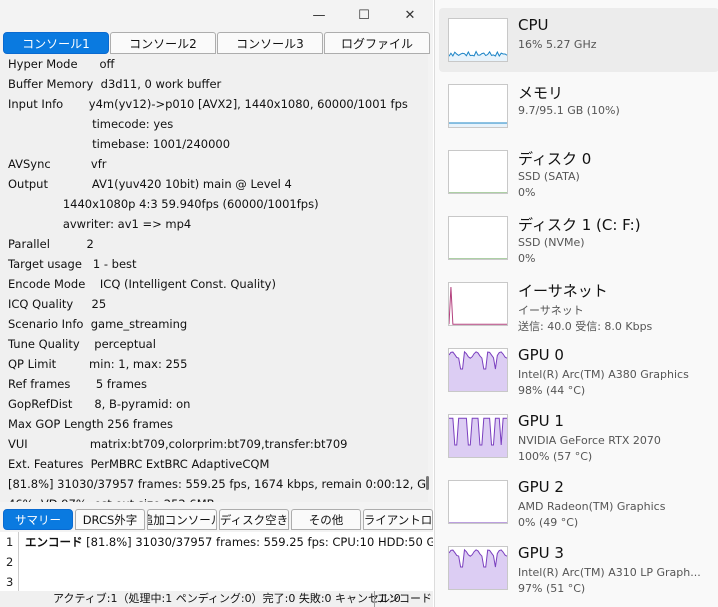  I want to click on resource-usage: 100% (57 °C), so click(555, 456).